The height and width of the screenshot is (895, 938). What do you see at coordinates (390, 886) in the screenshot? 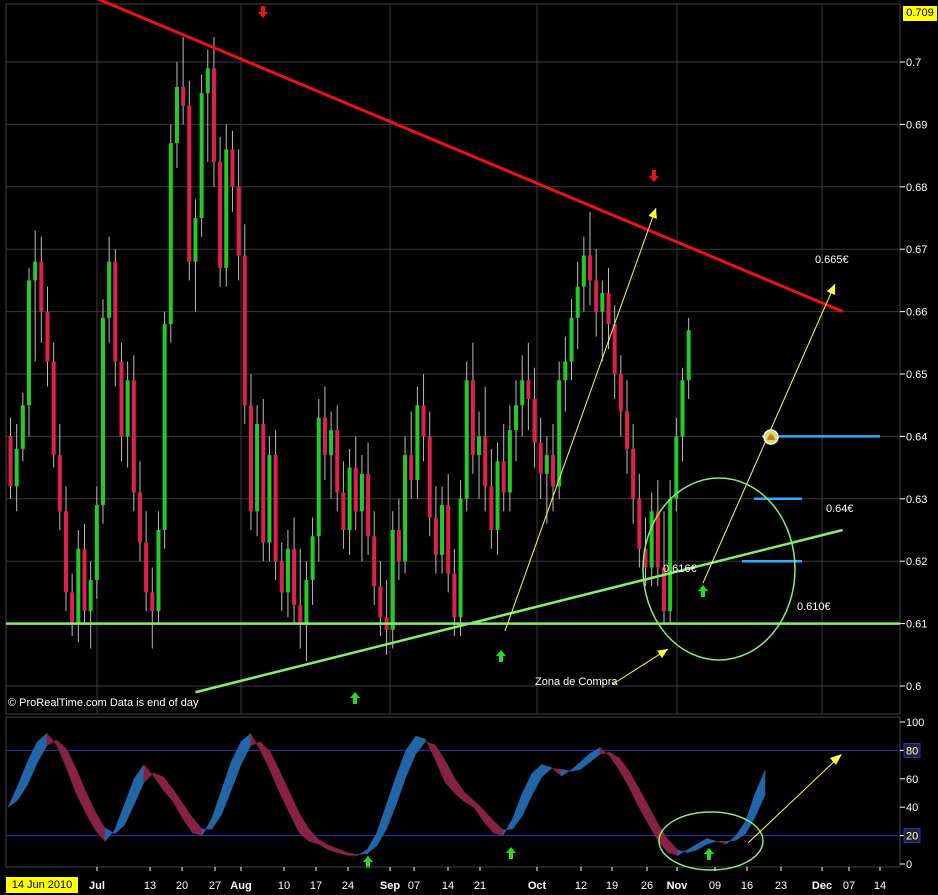
I see `x-tick-label: Sep` at bounding box center [390, 886].